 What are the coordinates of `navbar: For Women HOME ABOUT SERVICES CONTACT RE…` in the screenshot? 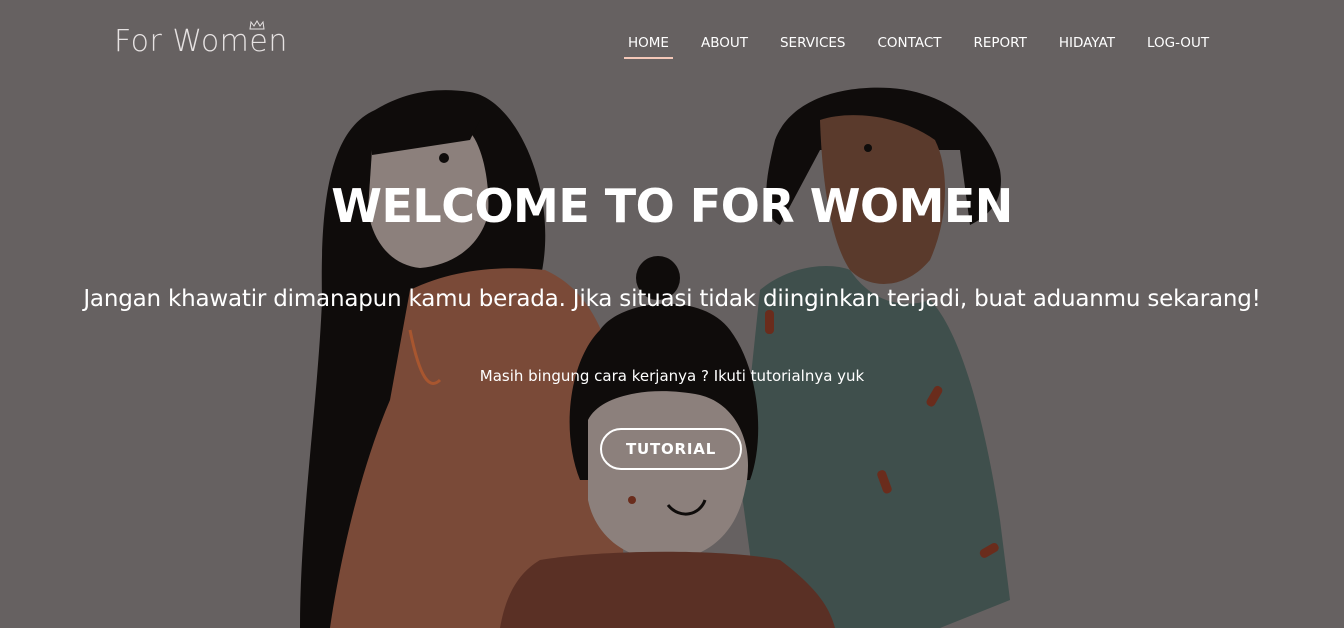 It's located at (672, 43).